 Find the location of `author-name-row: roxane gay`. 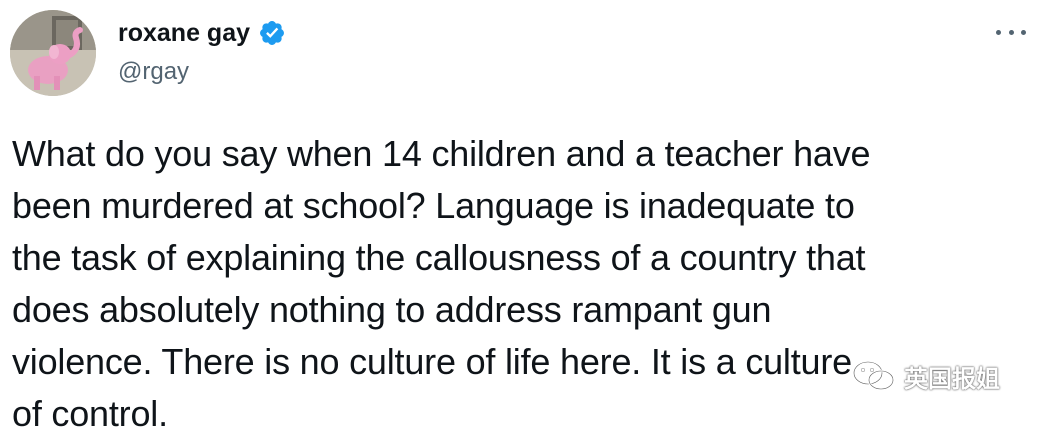

author-name-row: roxane gay is located at coordinates (202, 33).